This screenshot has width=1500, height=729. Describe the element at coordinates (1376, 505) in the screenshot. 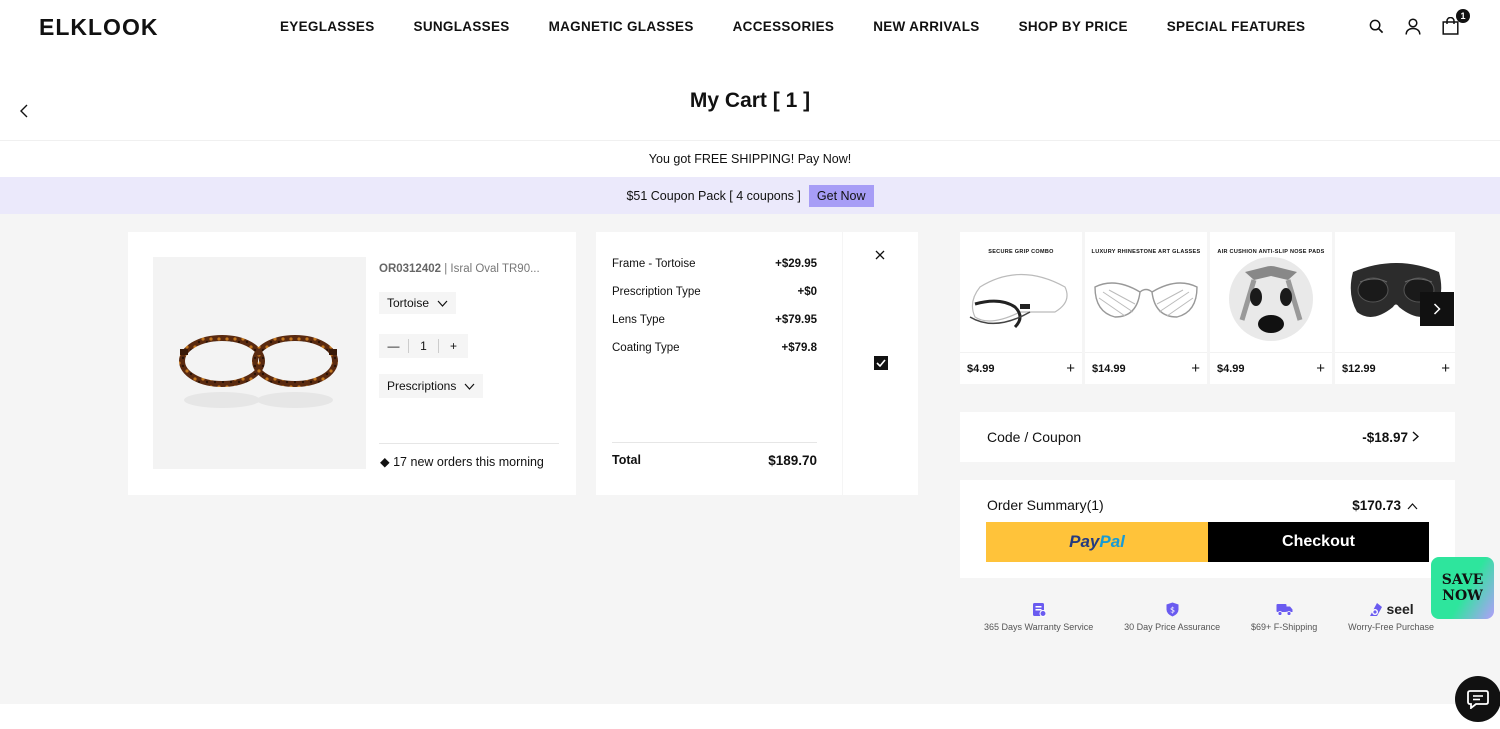

I see `order-summary-value: $170.73` at that location.